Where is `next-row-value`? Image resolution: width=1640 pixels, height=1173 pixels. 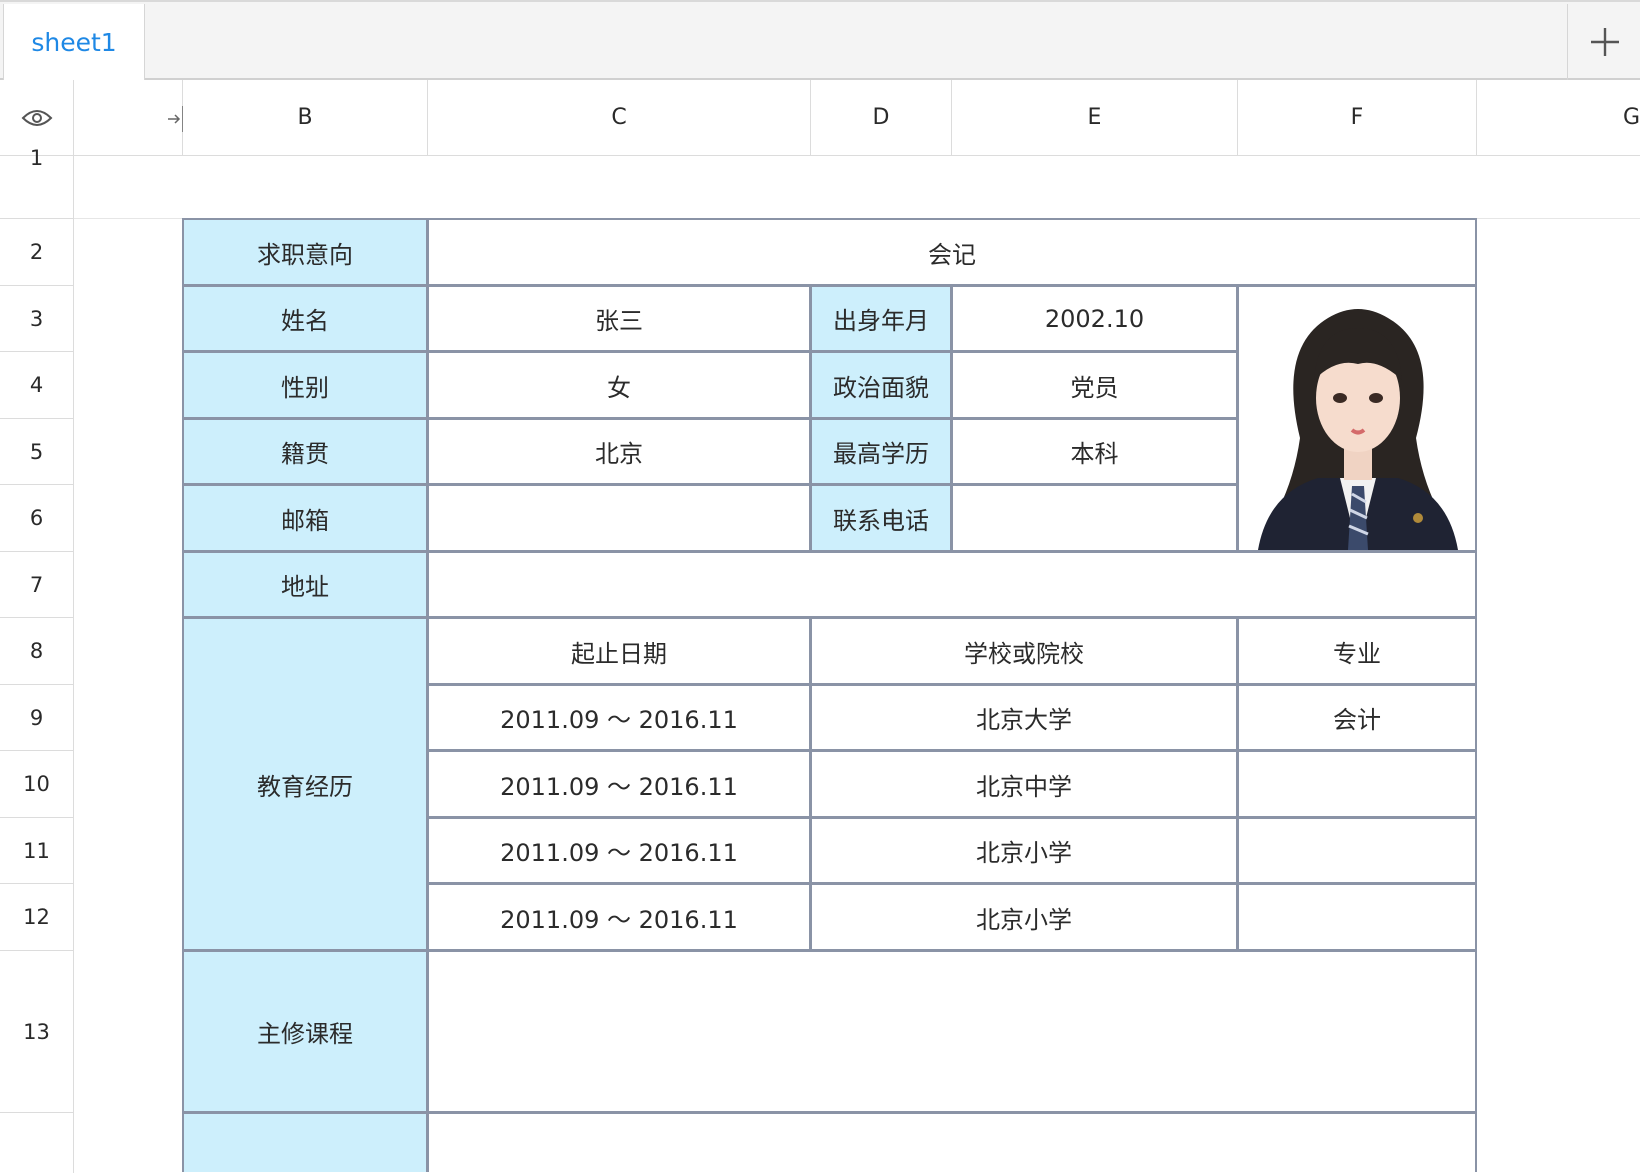
next-row-value is located at coordinates (952, 1142).